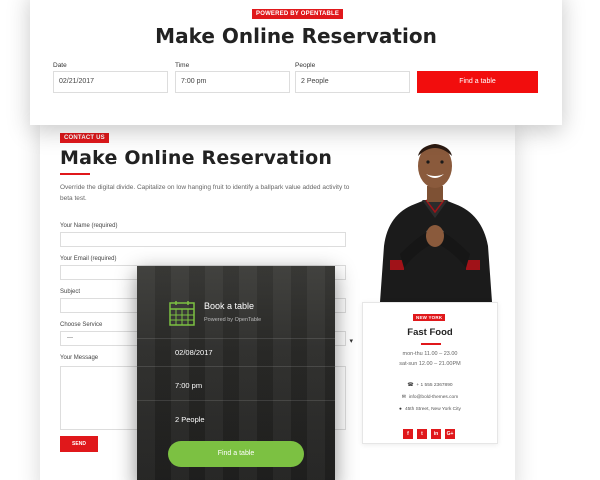 This screenshot has height=480, width=600. I want to click on venue-address: ● 45th Street, New York City, so click(430, 409).